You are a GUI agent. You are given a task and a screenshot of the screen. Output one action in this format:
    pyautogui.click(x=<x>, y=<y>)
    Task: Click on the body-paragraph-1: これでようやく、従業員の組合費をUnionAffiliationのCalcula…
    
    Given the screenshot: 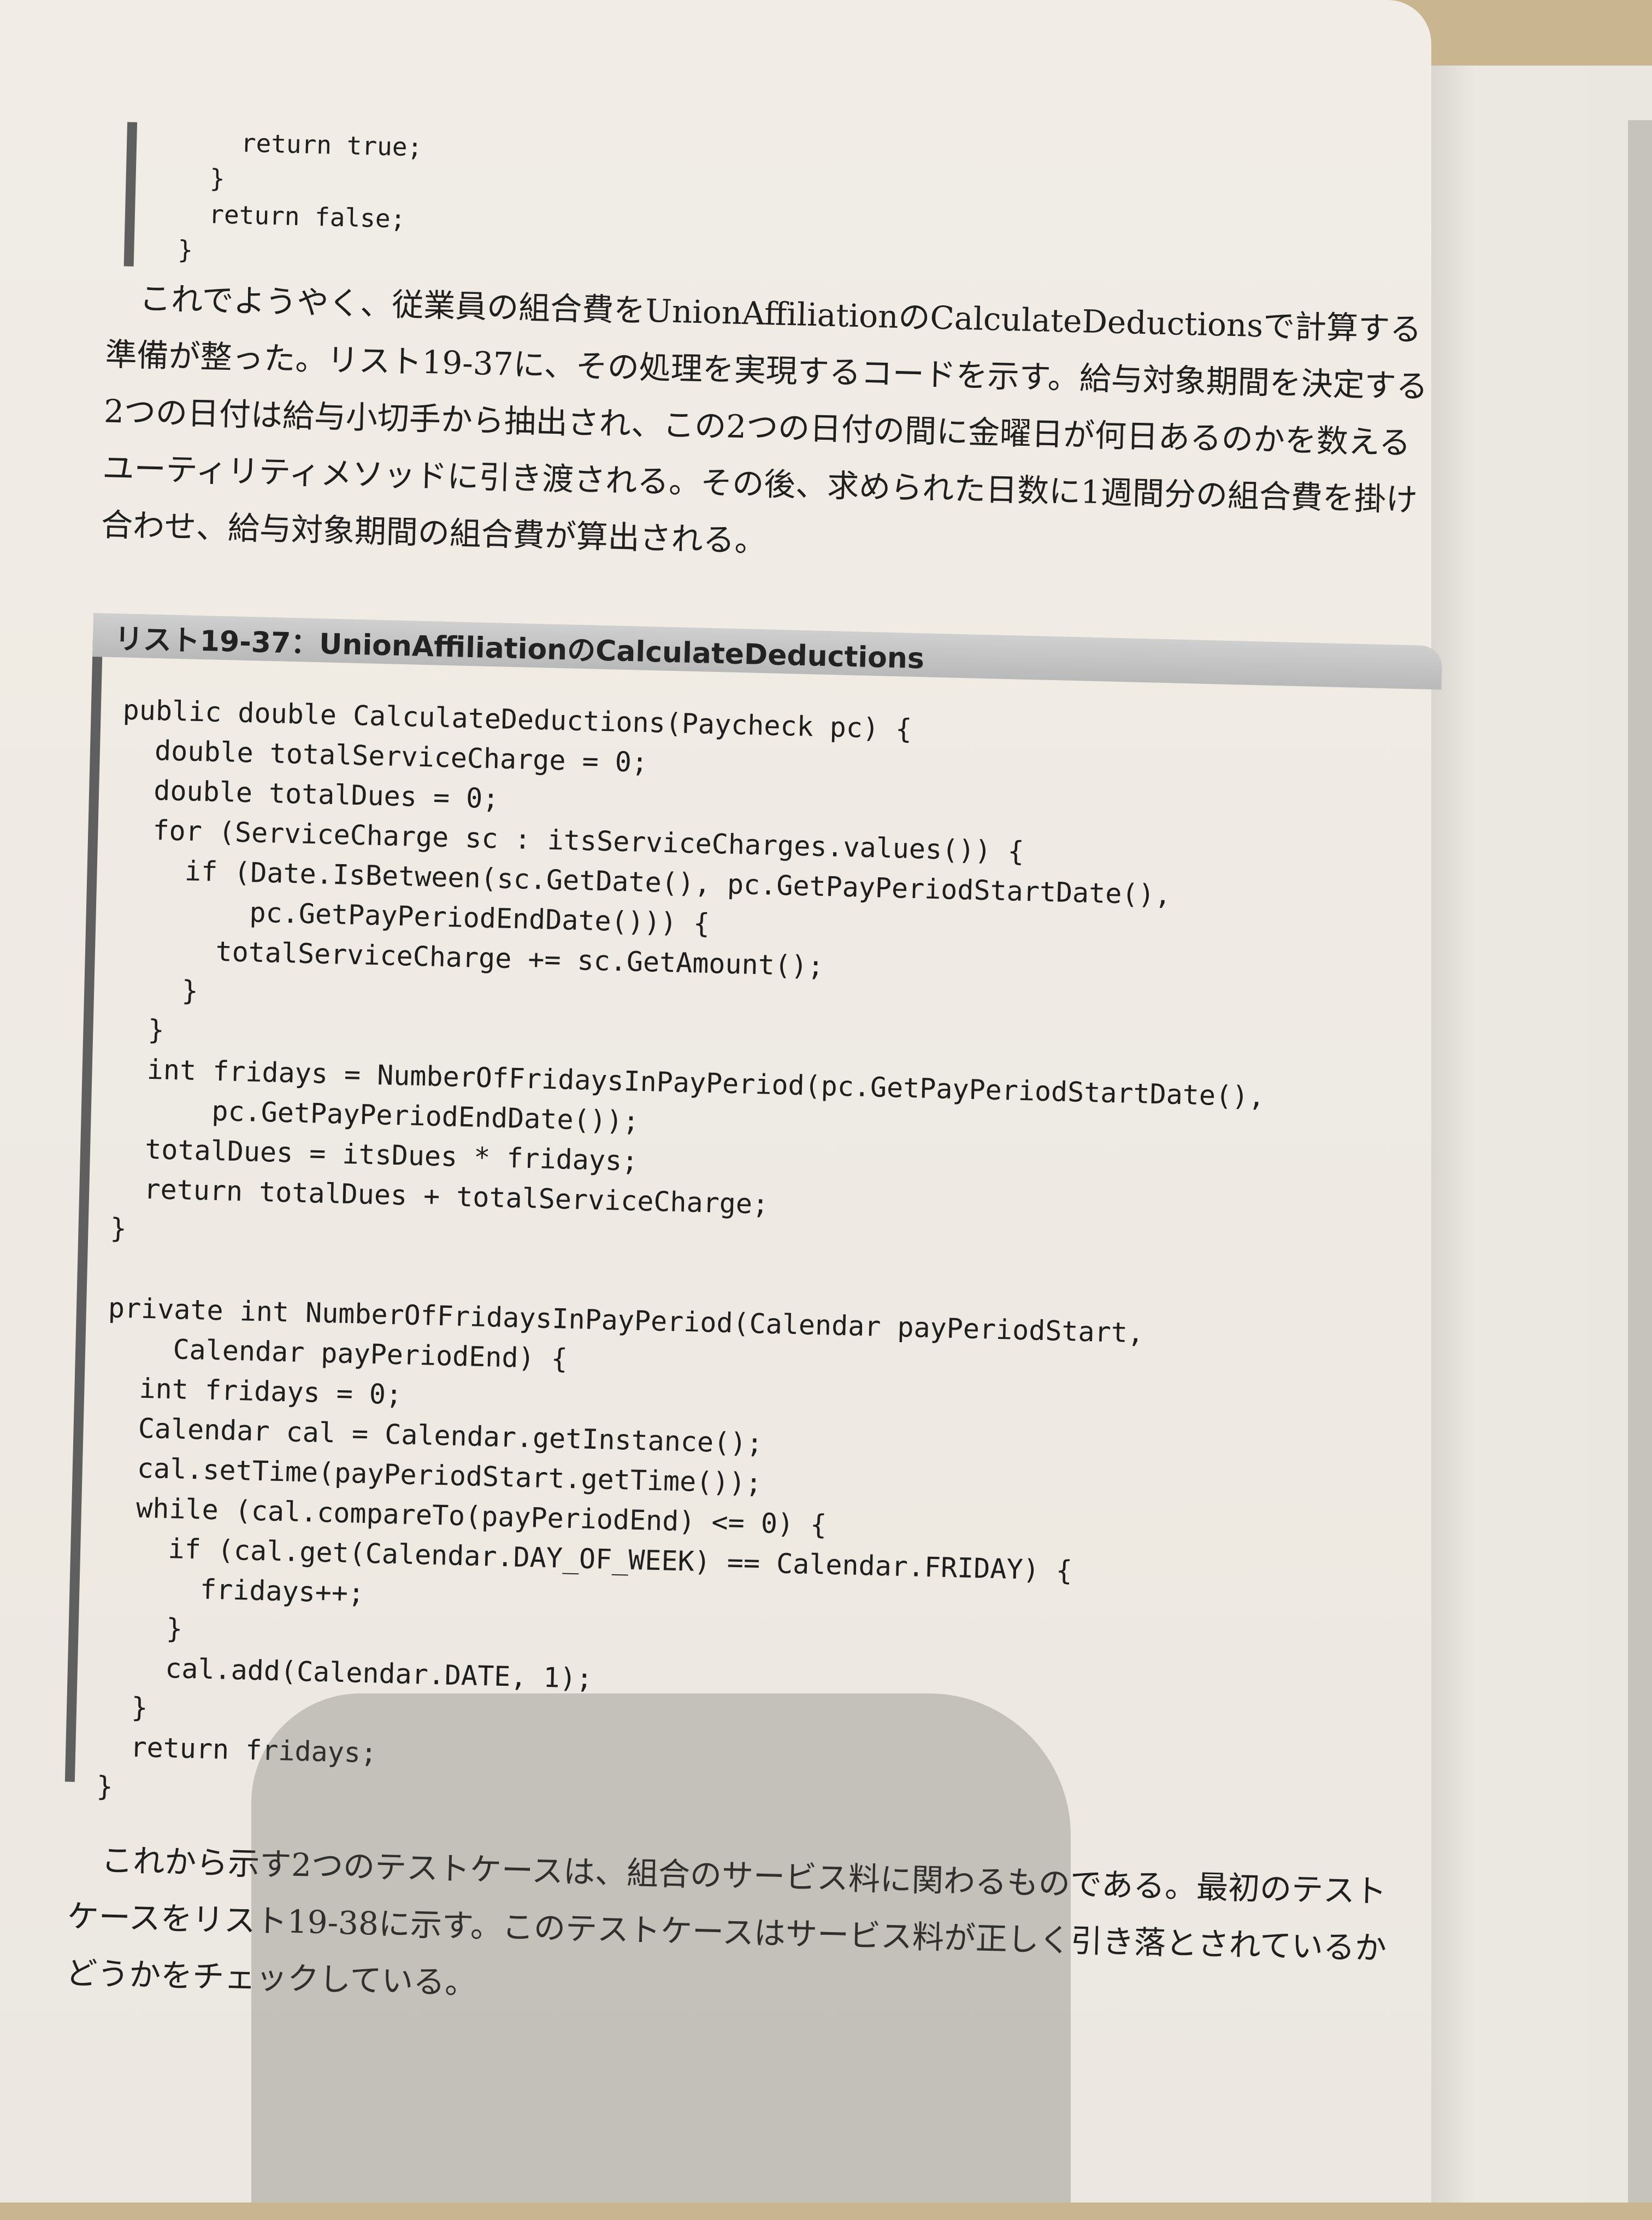 What is the action you would take?
    pyautogui.click(x=765, y=420)
    